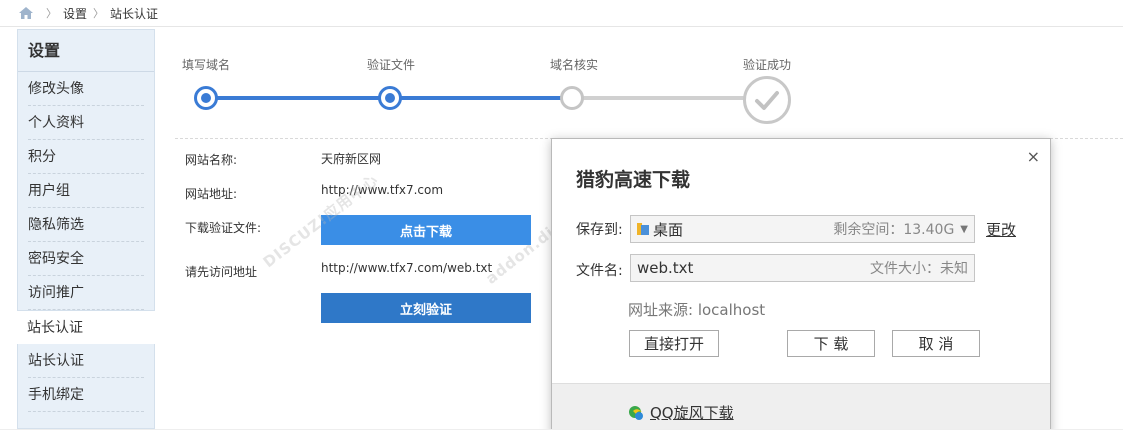  What do you see at coordinates (599, 271) in the screenshot?
I see `filename-label: 文件名:` at bounding box center [599, 271].